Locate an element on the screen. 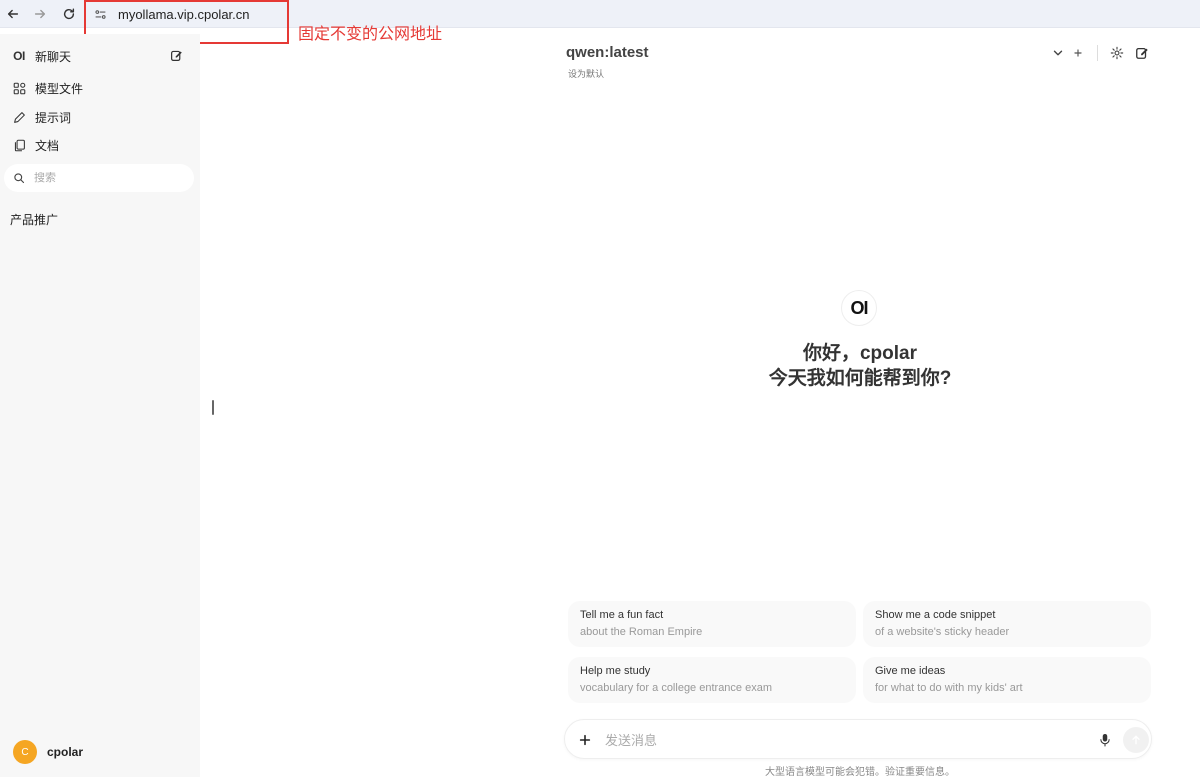  user-name: cpolar is located at coordinates (65, 752).